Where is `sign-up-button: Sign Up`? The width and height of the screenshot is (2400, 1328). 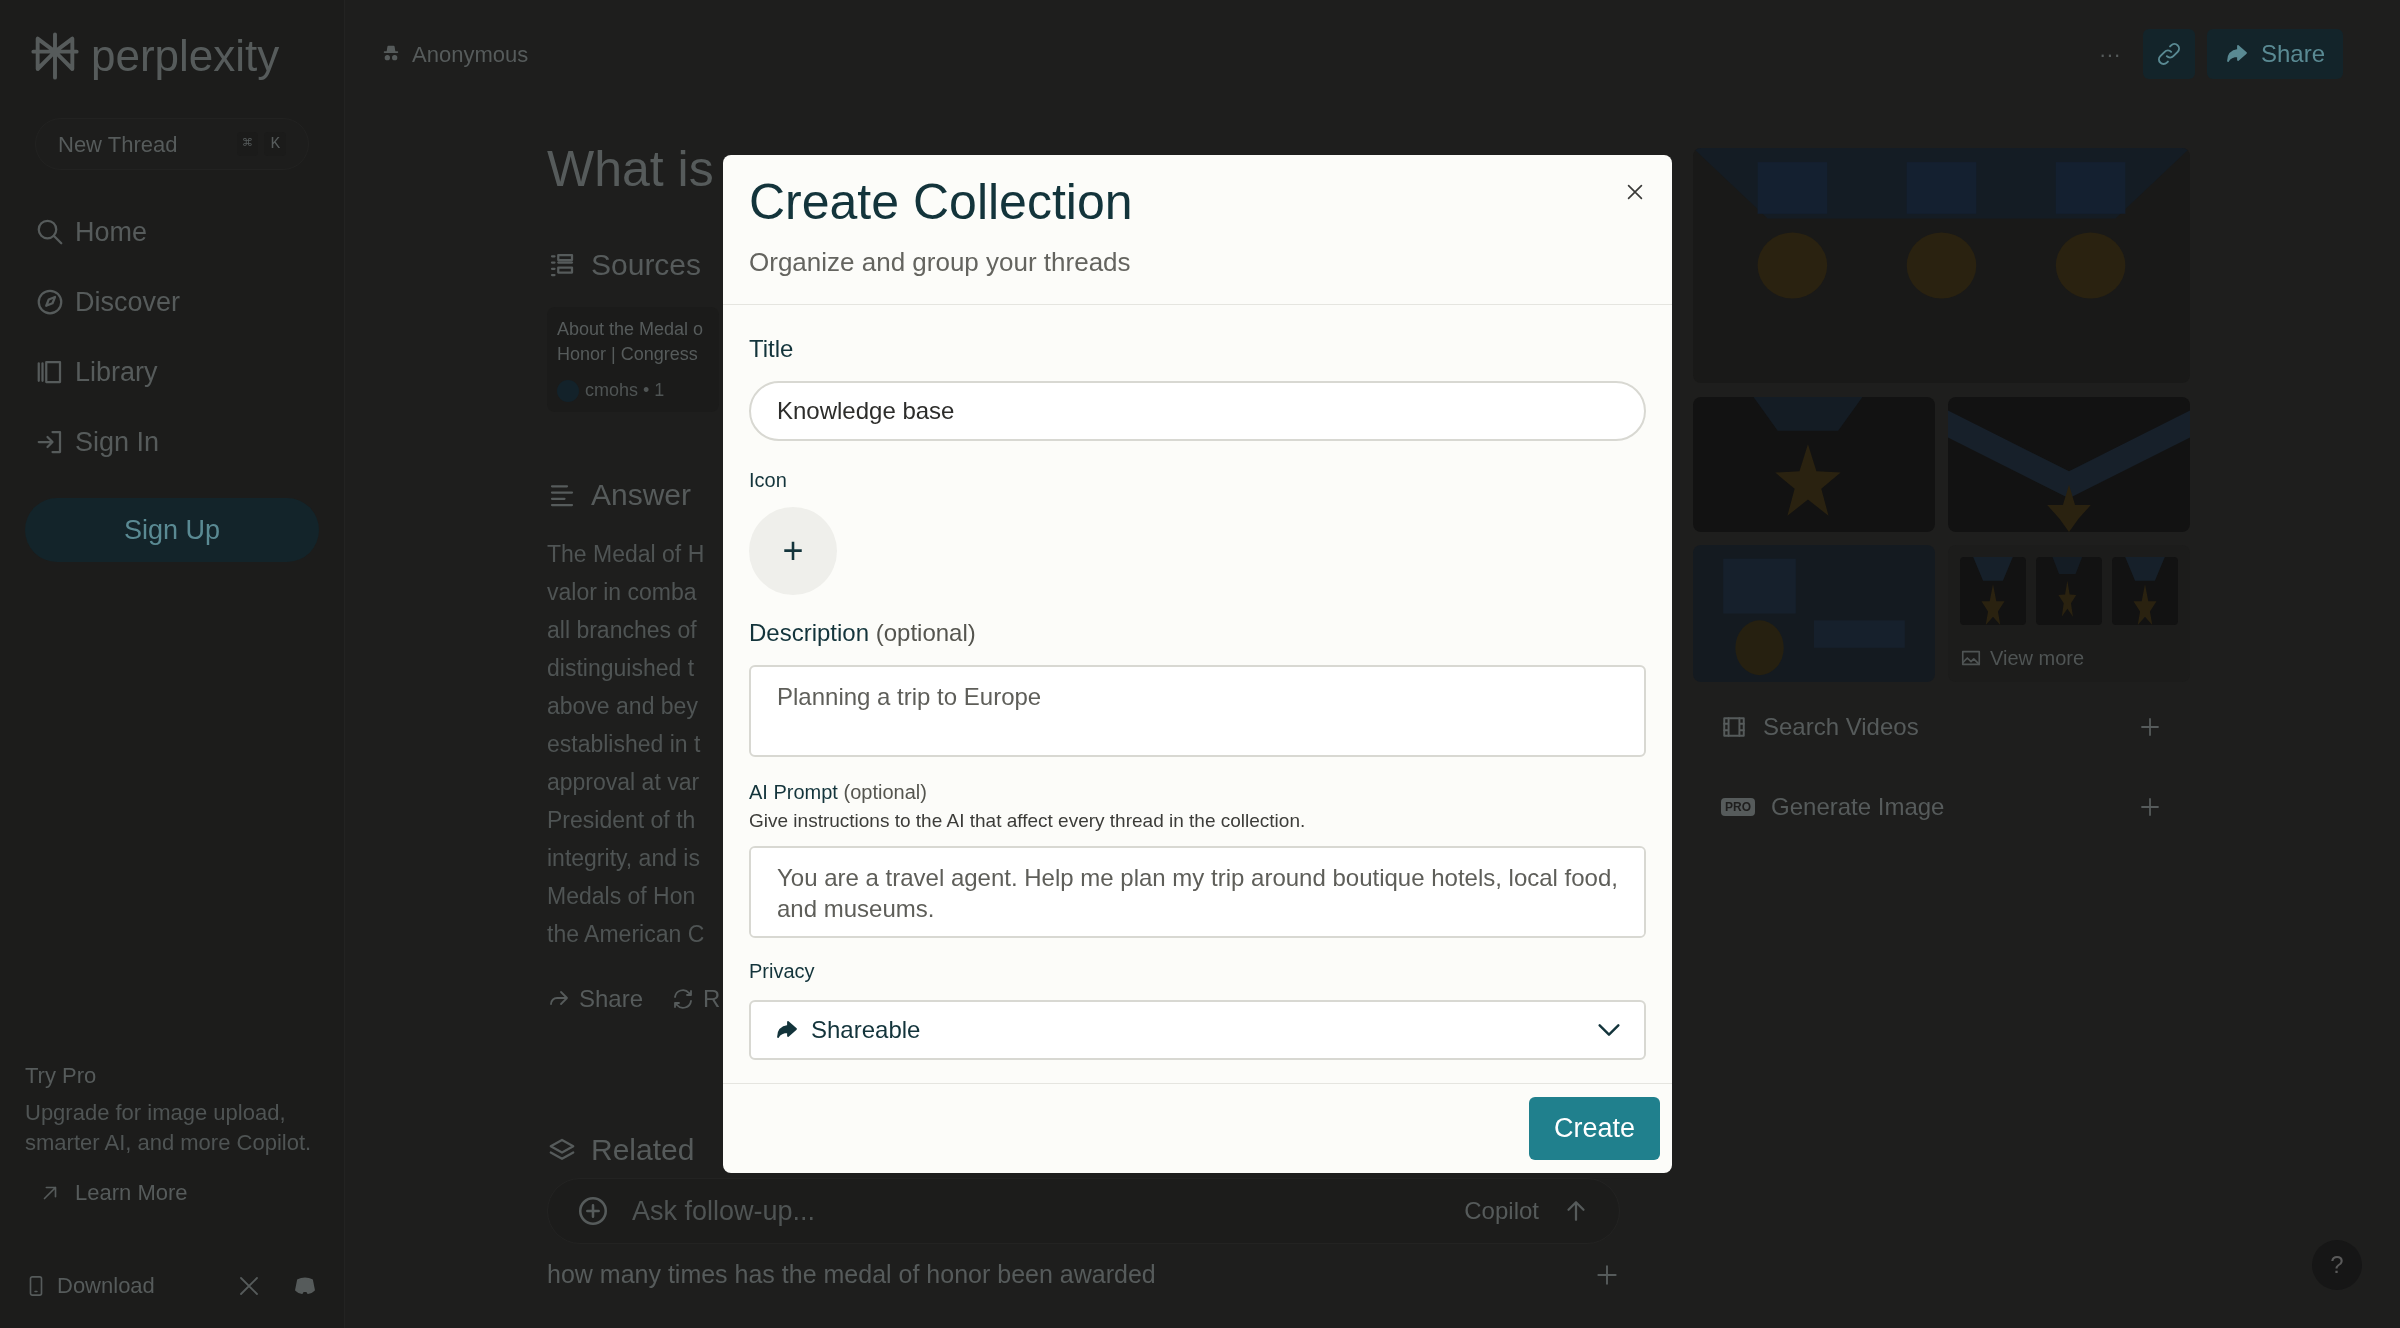
sign-up-button: Sign Up is located at coordinates (172, 530).